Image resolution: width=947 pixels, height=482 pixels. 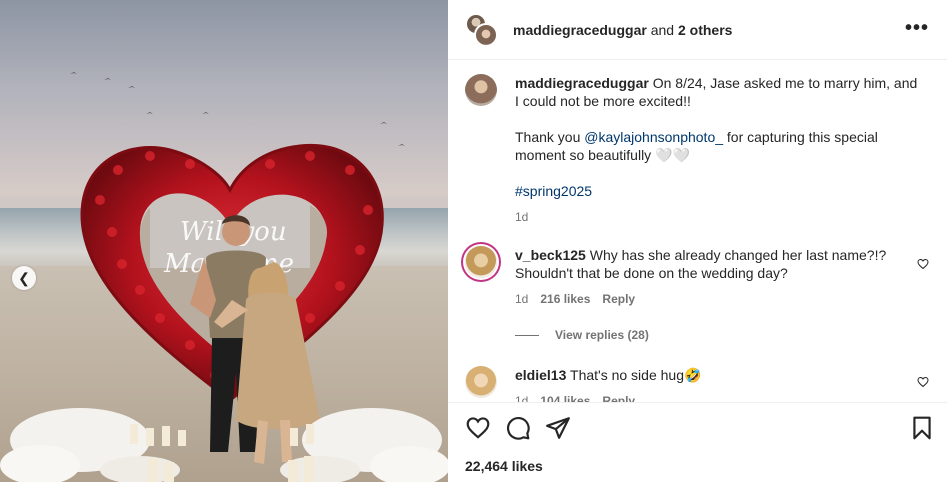 What do you see at coordinates (720, 397) in the screenshot?
I see `comment-meta: 1d 104 likes Reply` at bounding box center [720, 397].